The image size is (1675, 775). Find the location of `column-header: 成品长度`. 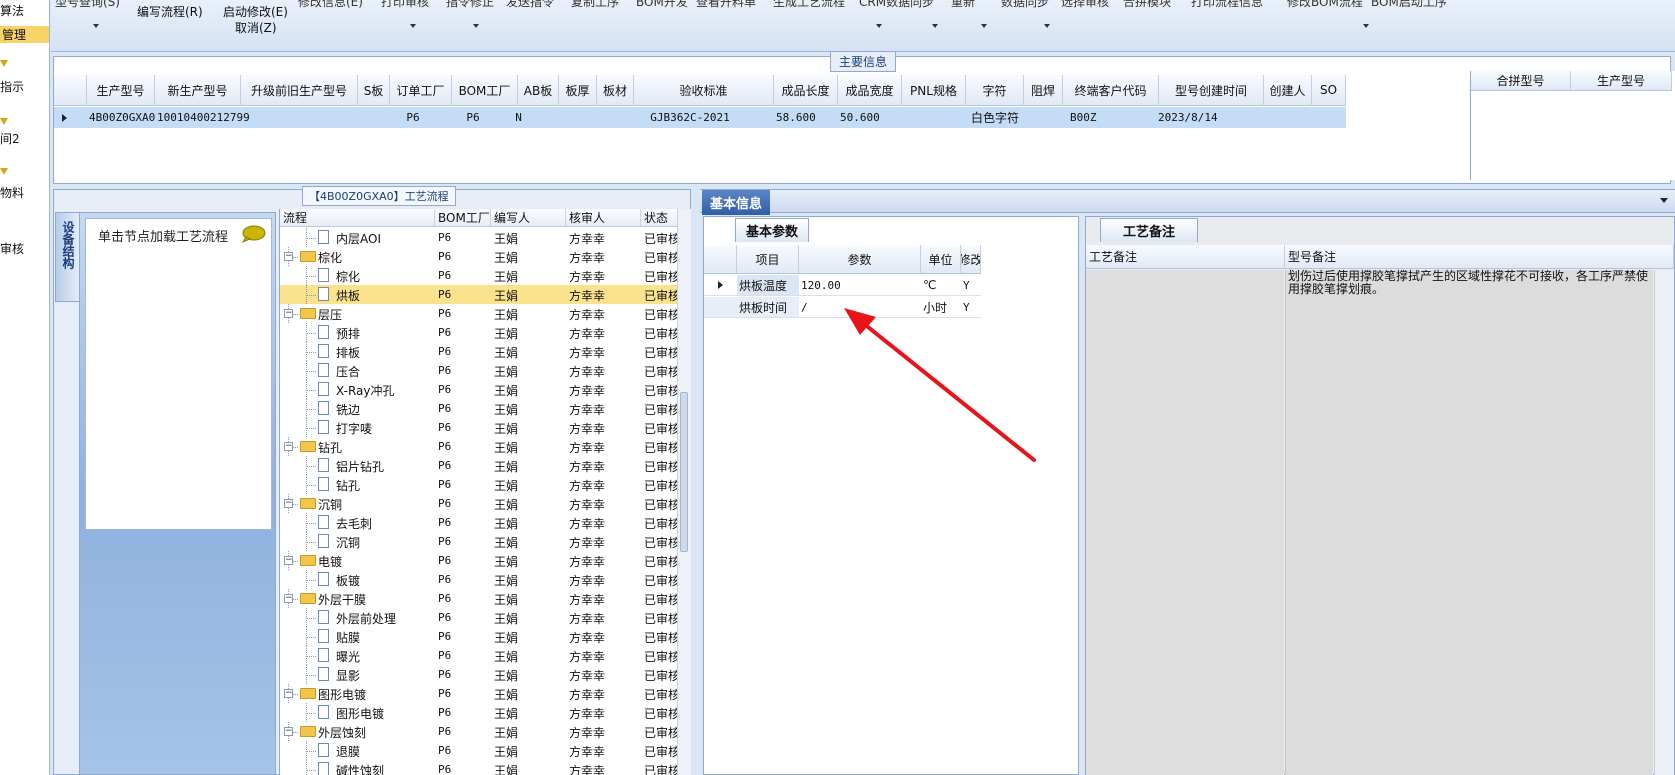

column-header: 成品长度 is located at coordinates (806, 90).